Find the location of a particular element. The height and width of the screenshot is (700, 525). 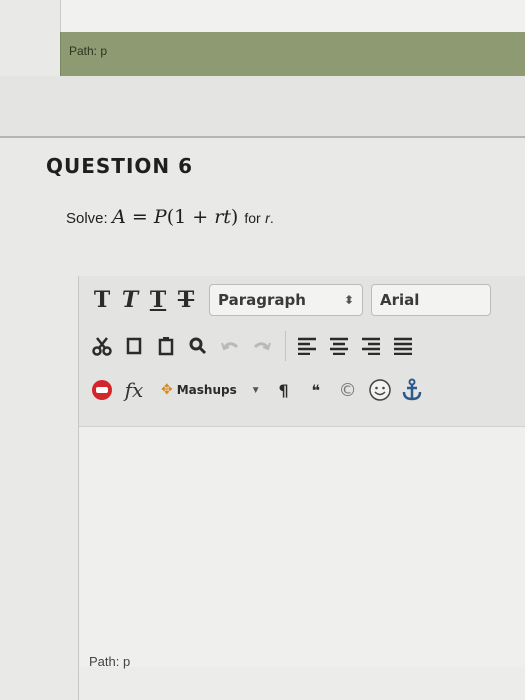

question-divider is located at coordinates (262, 137).